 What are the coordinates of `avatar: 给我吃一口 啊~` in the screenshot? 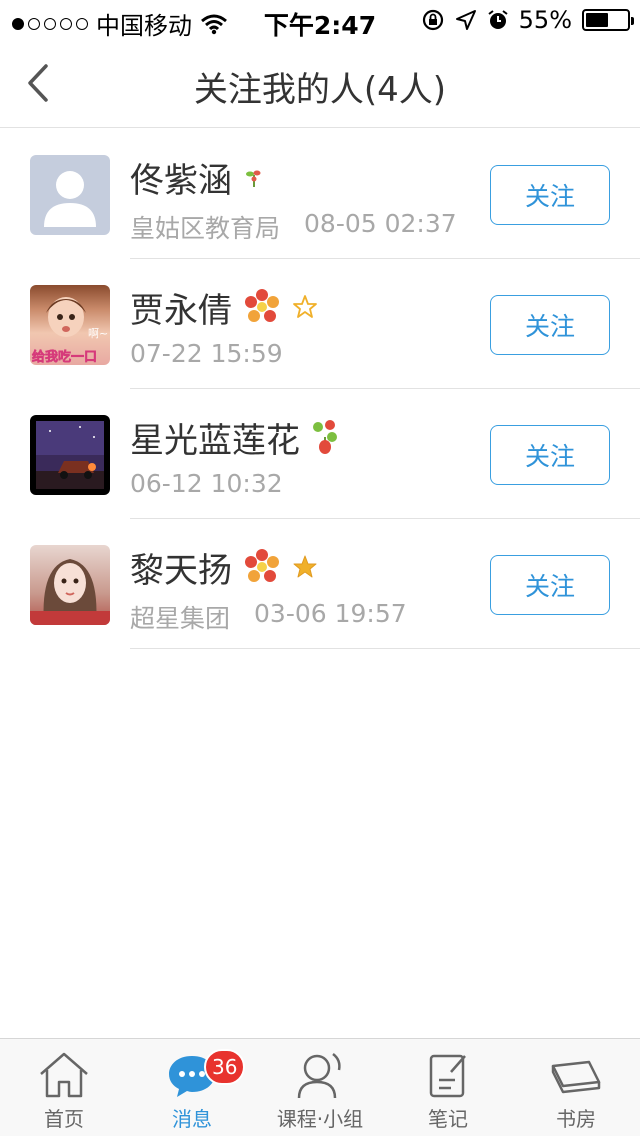 It's located at (70, 325).